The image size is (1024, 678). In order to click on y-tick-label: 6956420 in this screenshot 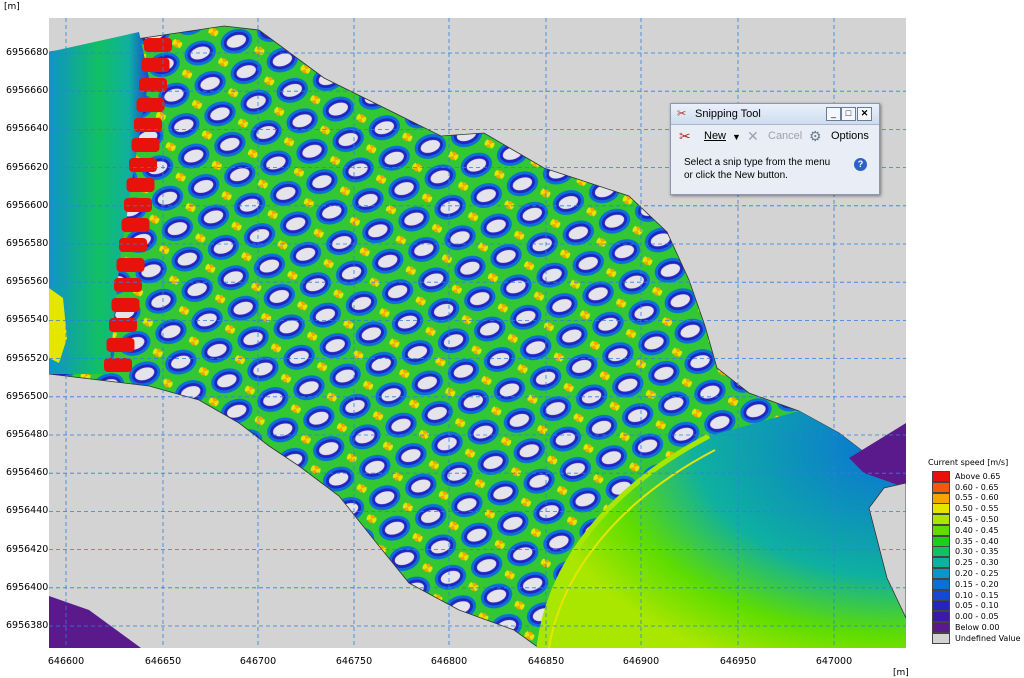, I will do `click(27, 549)`.